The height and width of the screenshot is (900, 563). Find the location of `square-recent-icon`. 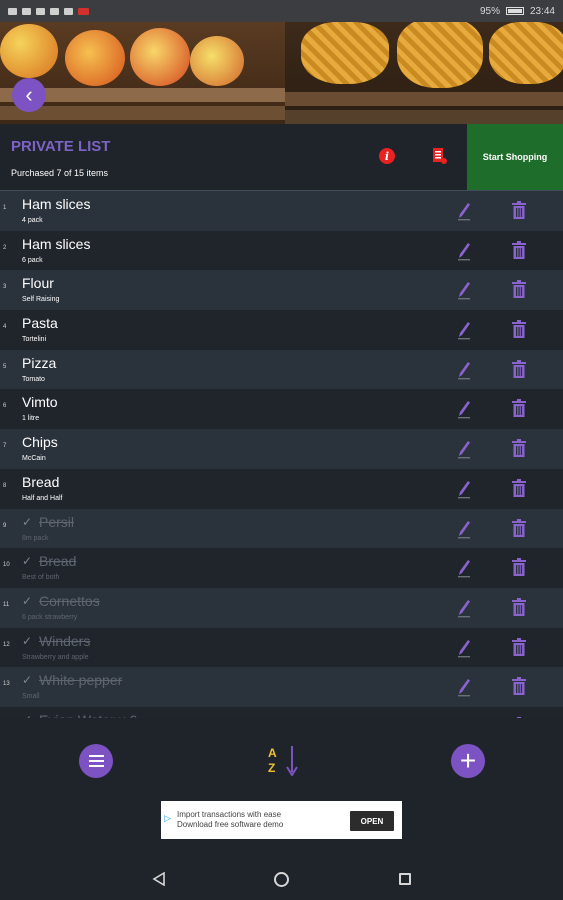

square-recent-icon is located at coordinates (405, 879).